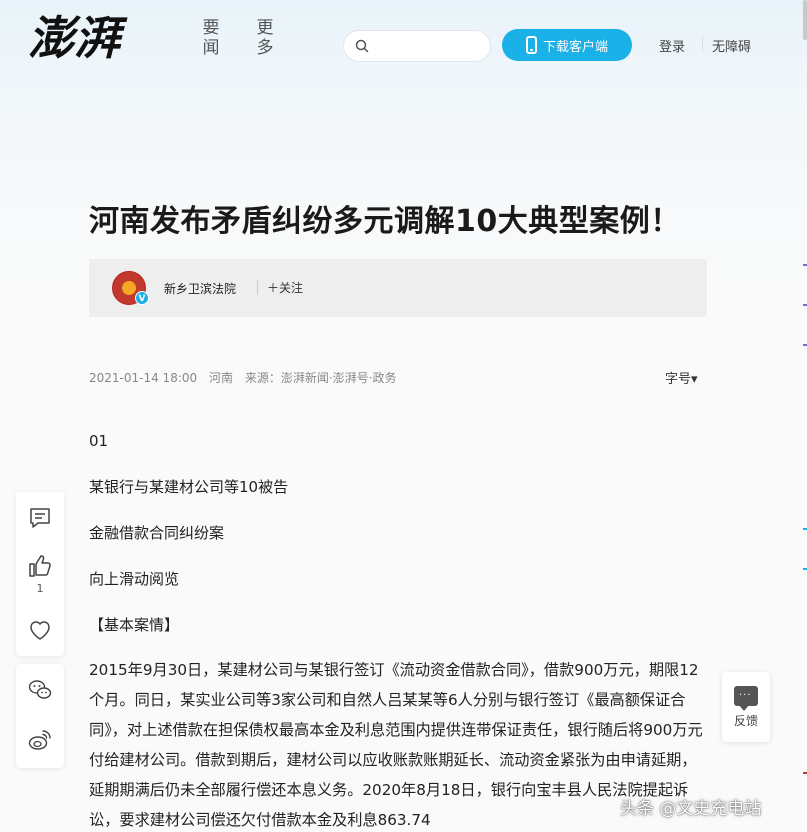 This screenshot has width=807, height=832. Describe the element at coordinates (362, 46) in the screenshot. I see `search-icon` at that location.